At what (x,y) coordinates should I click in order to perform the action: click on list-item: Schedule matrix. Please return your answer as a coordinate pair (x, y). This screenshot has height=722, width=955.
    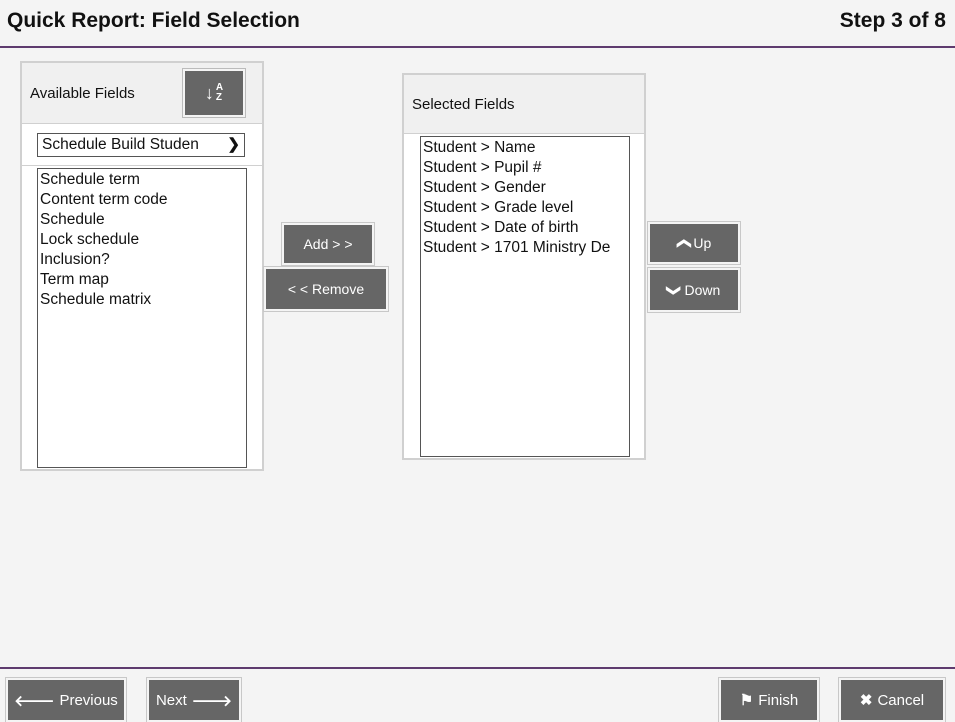
    Looking at the image, I should click on (143, 300).